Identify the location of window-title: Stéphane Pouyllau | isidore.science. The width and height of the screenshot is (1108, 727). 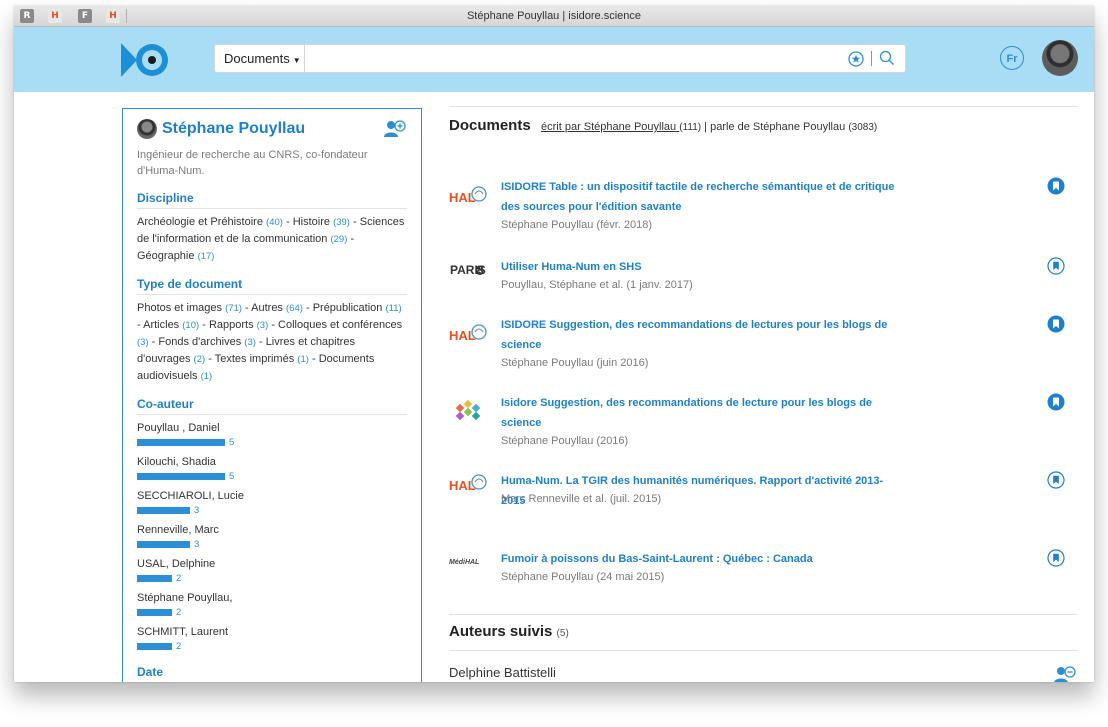
(554, 16).